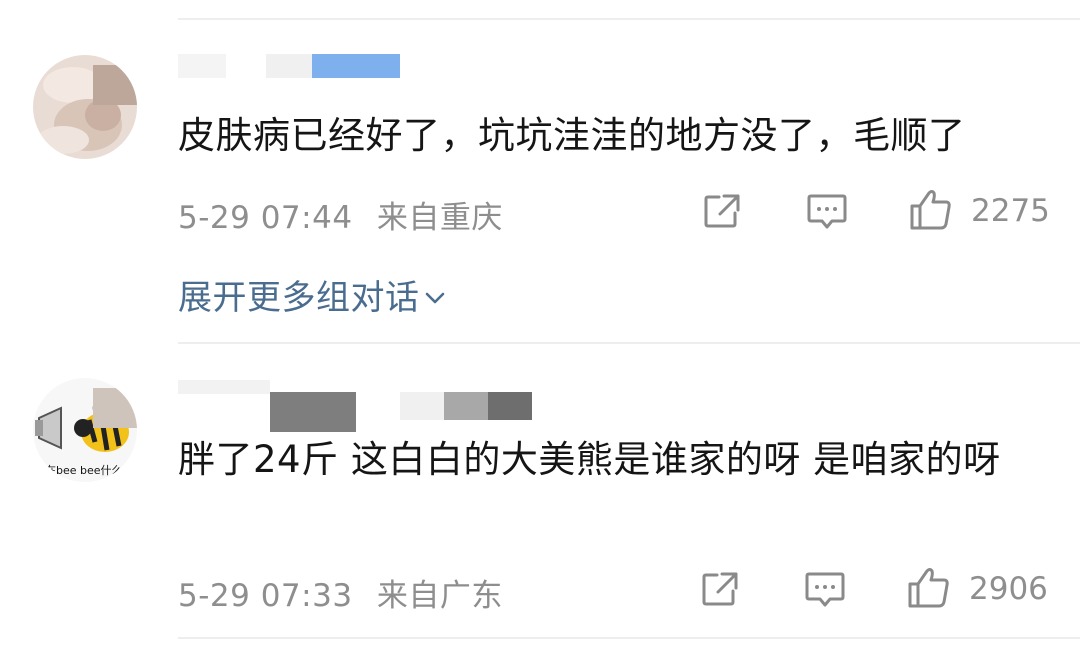 Image resolution: width=1080 pixels, height=665 pixels. Describe the element at coordinates (84, 470) in the screenshot. I see `avatar-caption: 在bee bee什么` at that location.